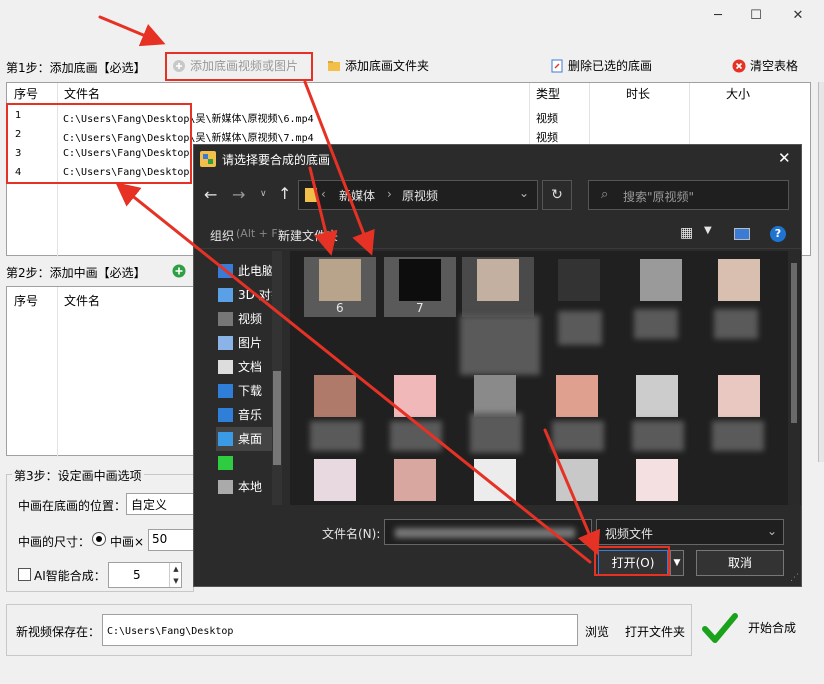 Image resolution: width=824 pixels, height=684 pixels. What do you see at coordinates (276, 160) in the screenshot?
I see `dialog-title: 请选择要合成的底画` at bounding box center [276, 160].